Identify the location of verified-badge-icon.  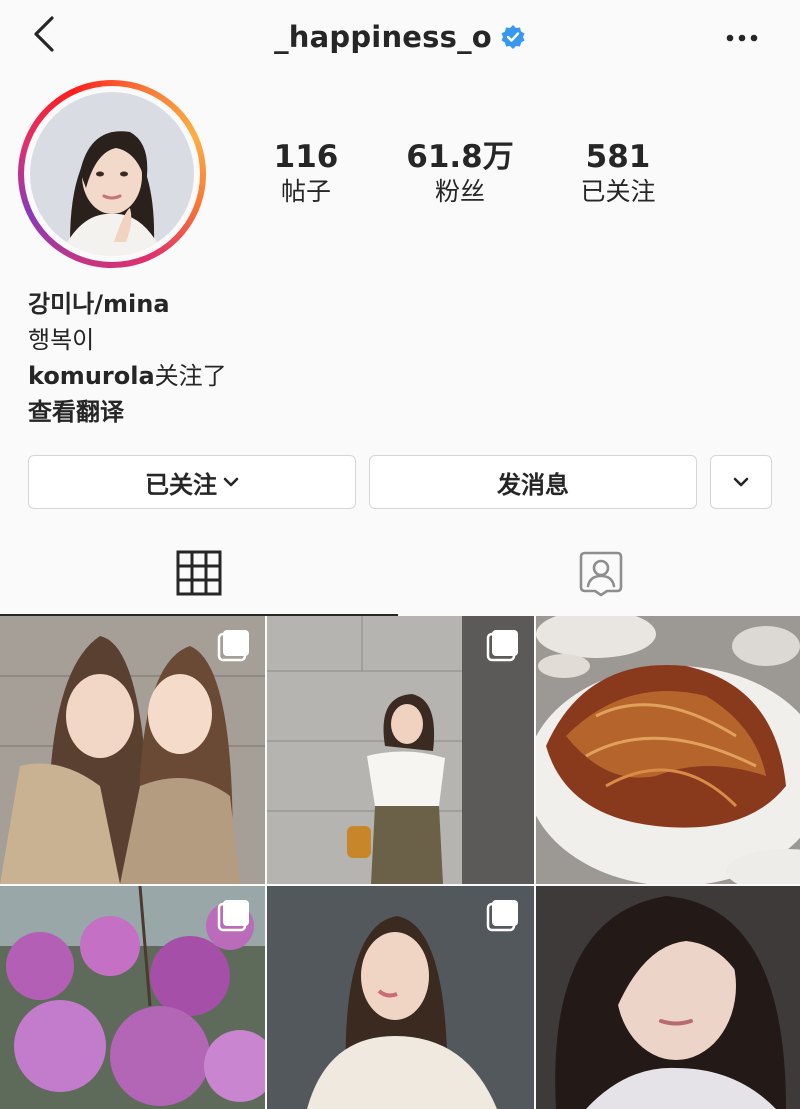
(513, 37).